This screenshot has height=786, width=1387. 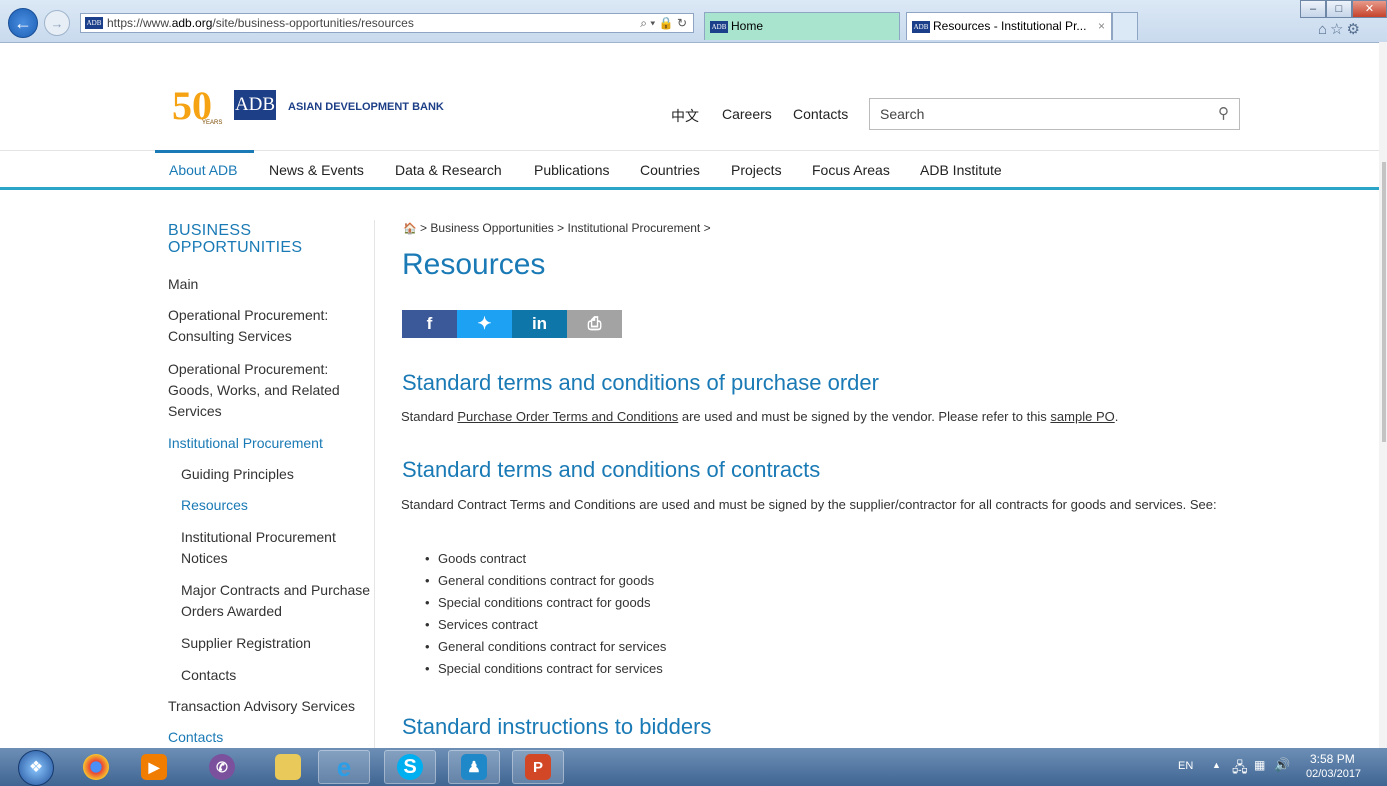 I want to click on tray-volume-icon: 🔊, so click(x=1282, y=765).